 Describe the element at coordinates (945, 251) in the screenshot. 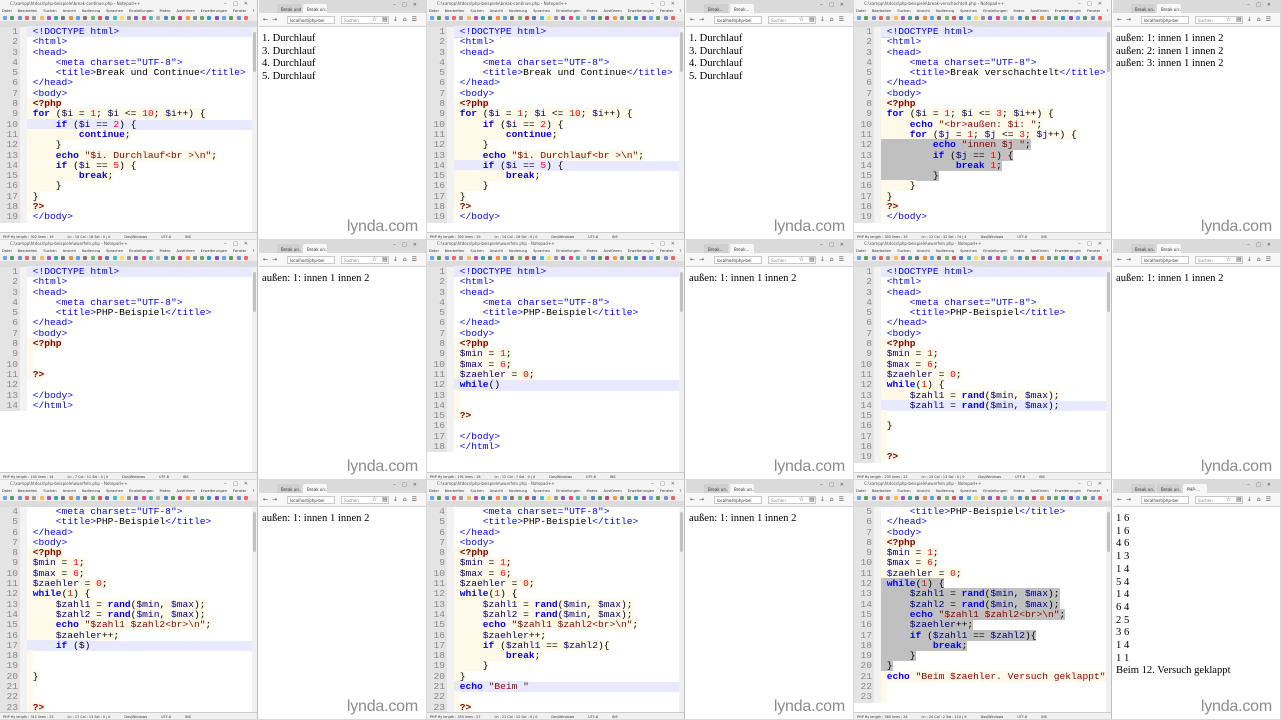

I see `menu-item: Kodierung` at that location.